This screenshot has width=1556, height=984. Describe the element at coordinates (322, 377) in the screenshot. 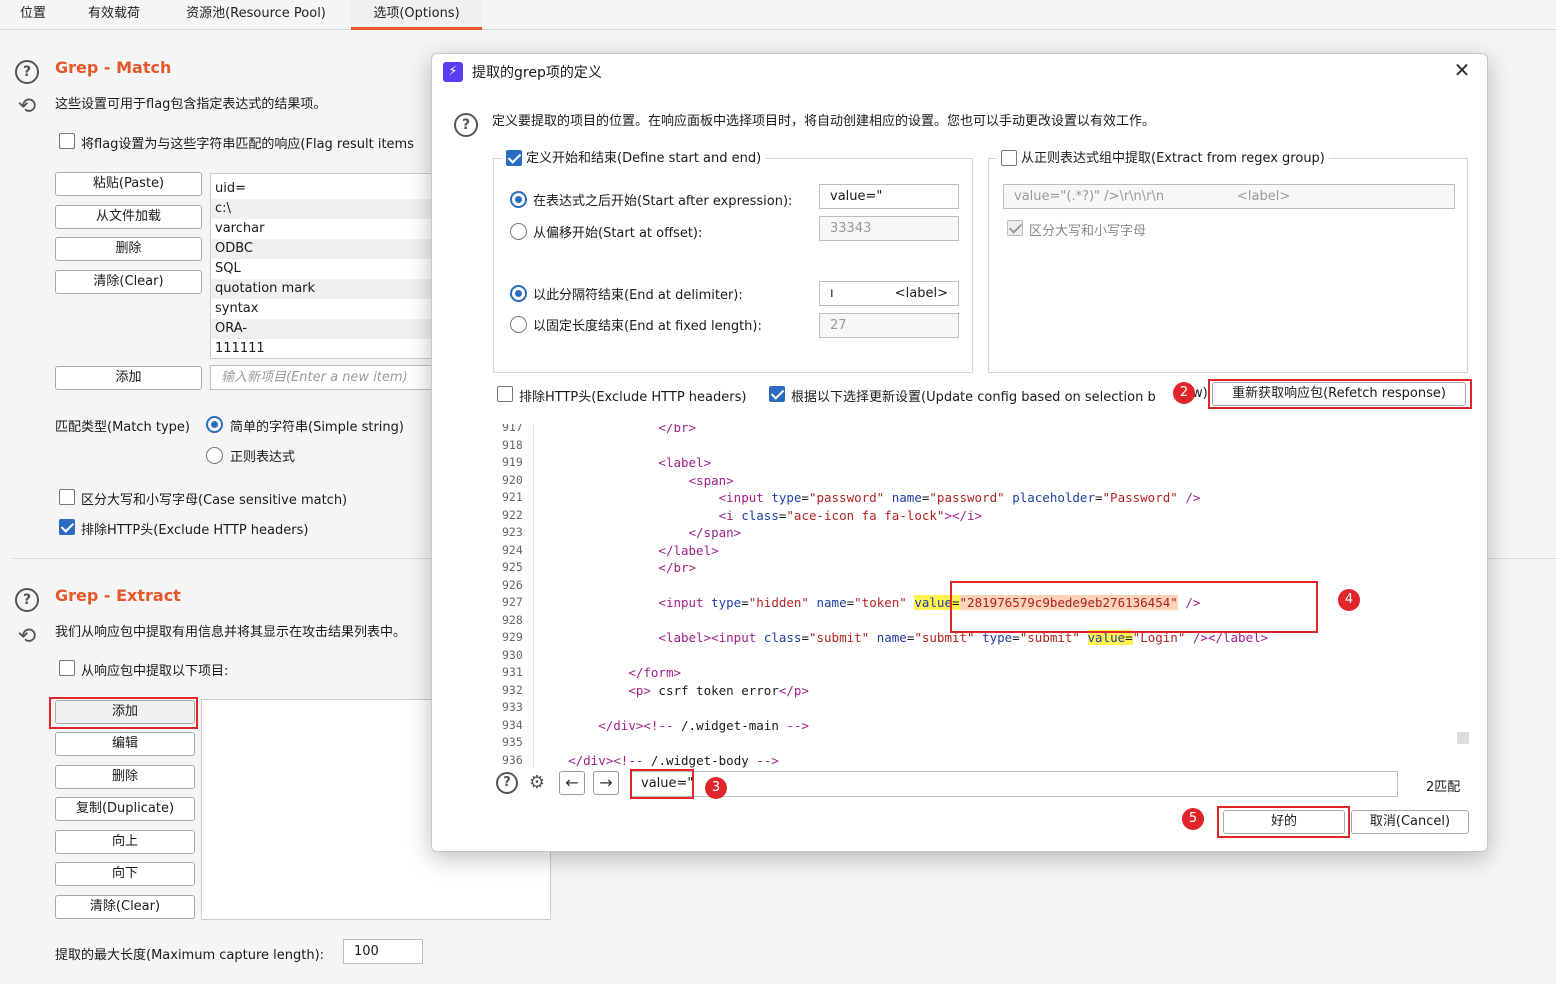

I see `new-item-input: 输入新项目(Enter a new item)` at that location.